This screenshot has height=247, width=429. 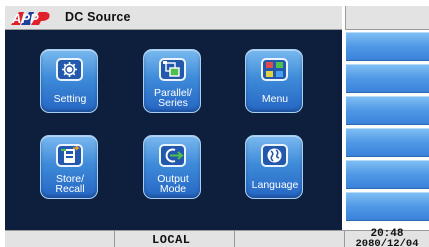 I want to click on store-recall-icon, so click(x=69, y=155).